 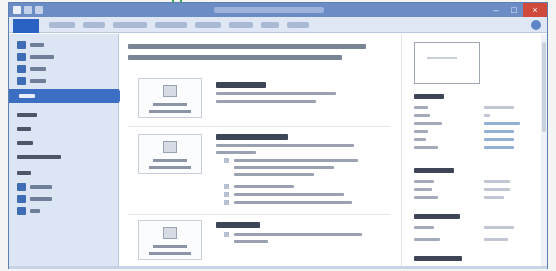 What do you see at coordinates (21, 211) in the screenshot?
I see `exit-icon` at bounding box center [21, 211].